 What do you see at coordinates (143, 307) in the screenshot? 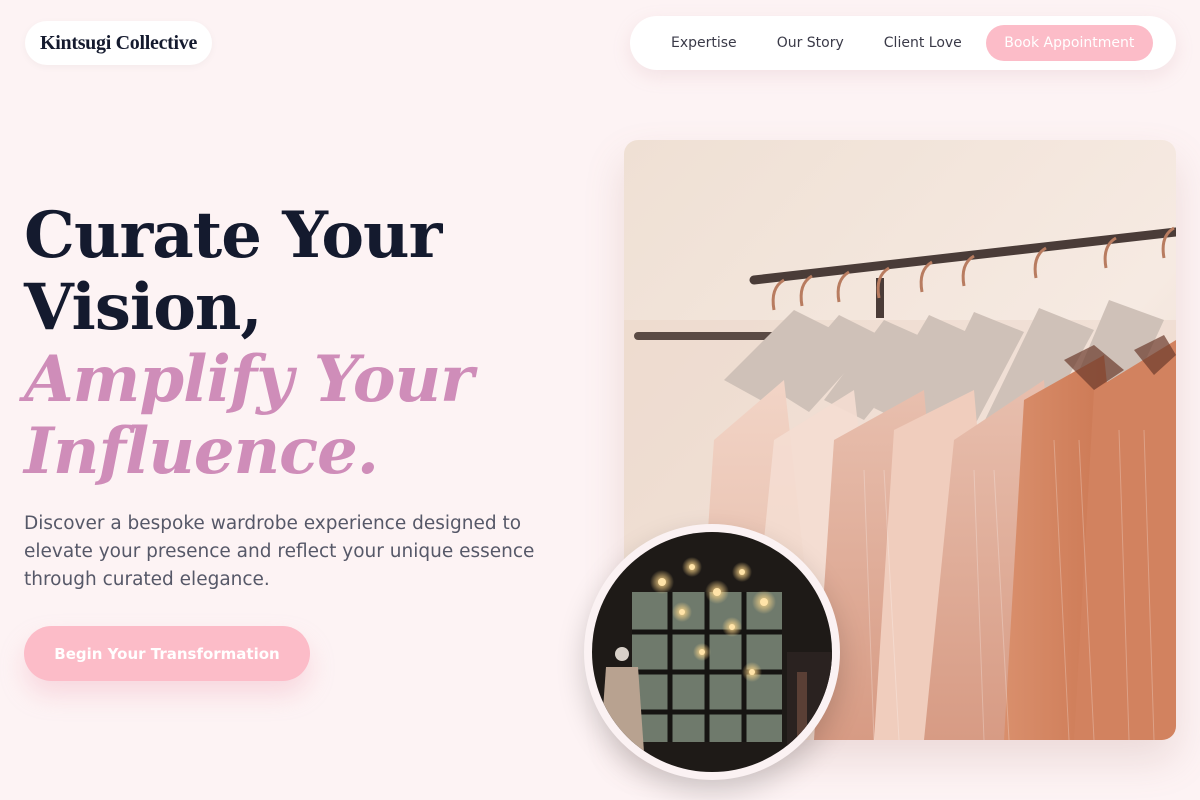
I see `headline-line-2: Vision,` at bounding box center [143, 307].